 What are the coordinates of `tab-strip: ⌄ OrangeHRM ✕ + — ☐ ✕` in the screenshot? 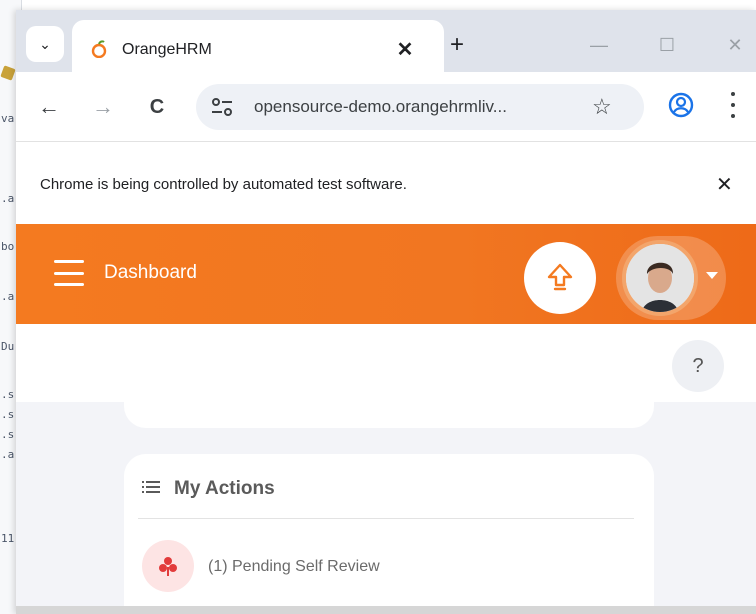 It's located at (386, 41).